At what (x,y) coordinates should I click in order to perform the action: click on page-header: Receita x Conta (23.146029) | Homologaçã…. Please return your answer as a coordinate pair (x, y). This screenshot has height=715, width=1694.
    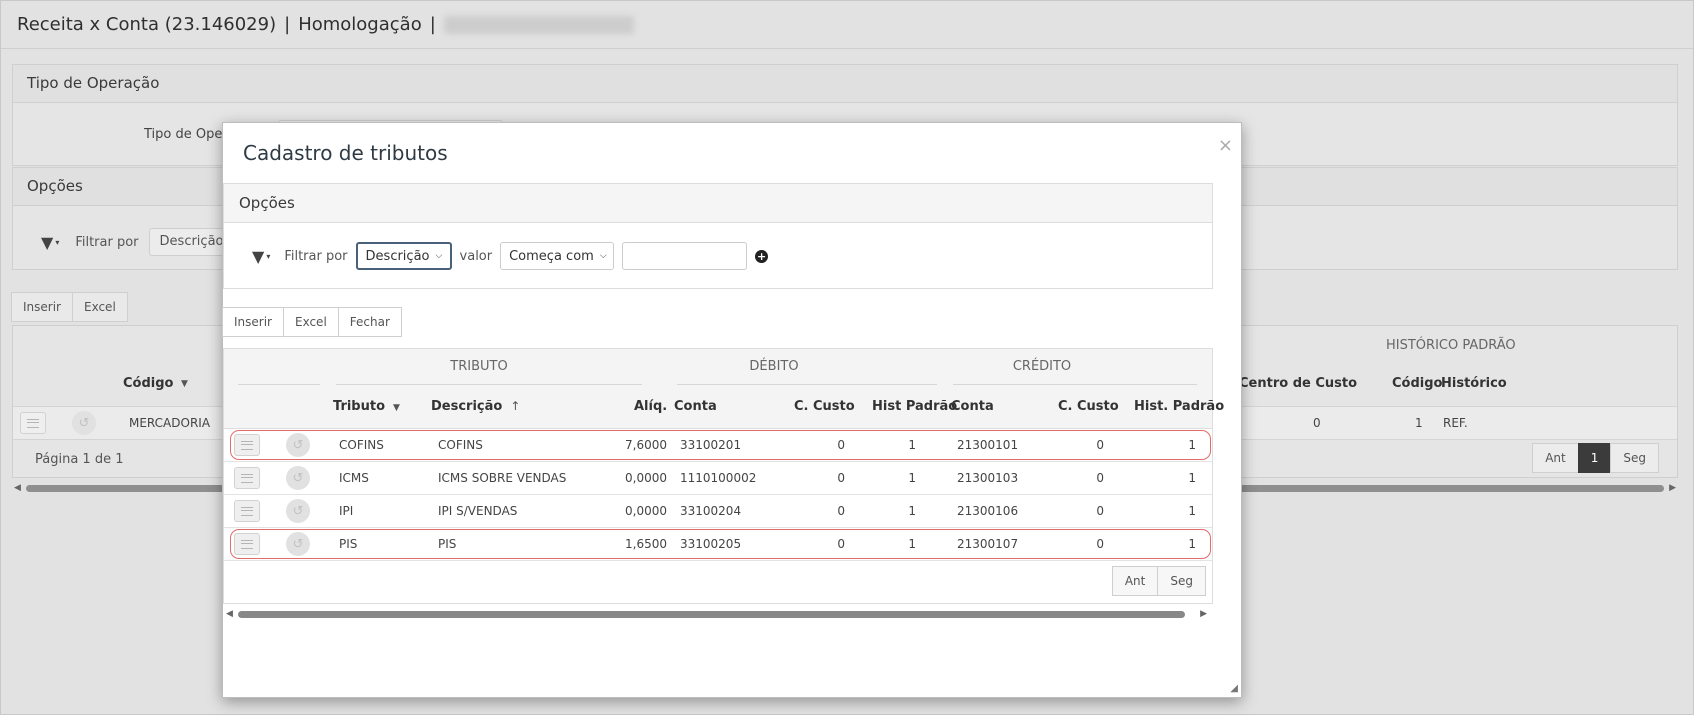
    Looking at the image, I should click on (847, 25).